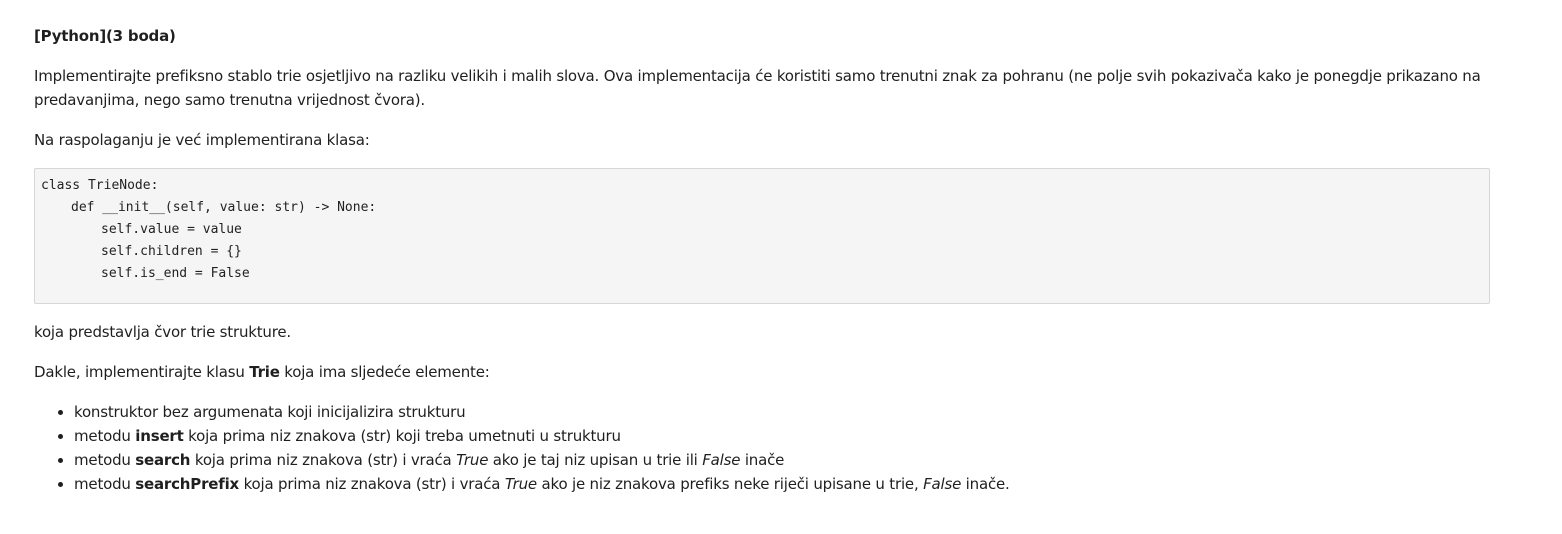 The height and width of the screenshot is (534, 1562). Describe the element at coordinates (159, 436) in the screenshot. I see `method-name: insert` at that location.